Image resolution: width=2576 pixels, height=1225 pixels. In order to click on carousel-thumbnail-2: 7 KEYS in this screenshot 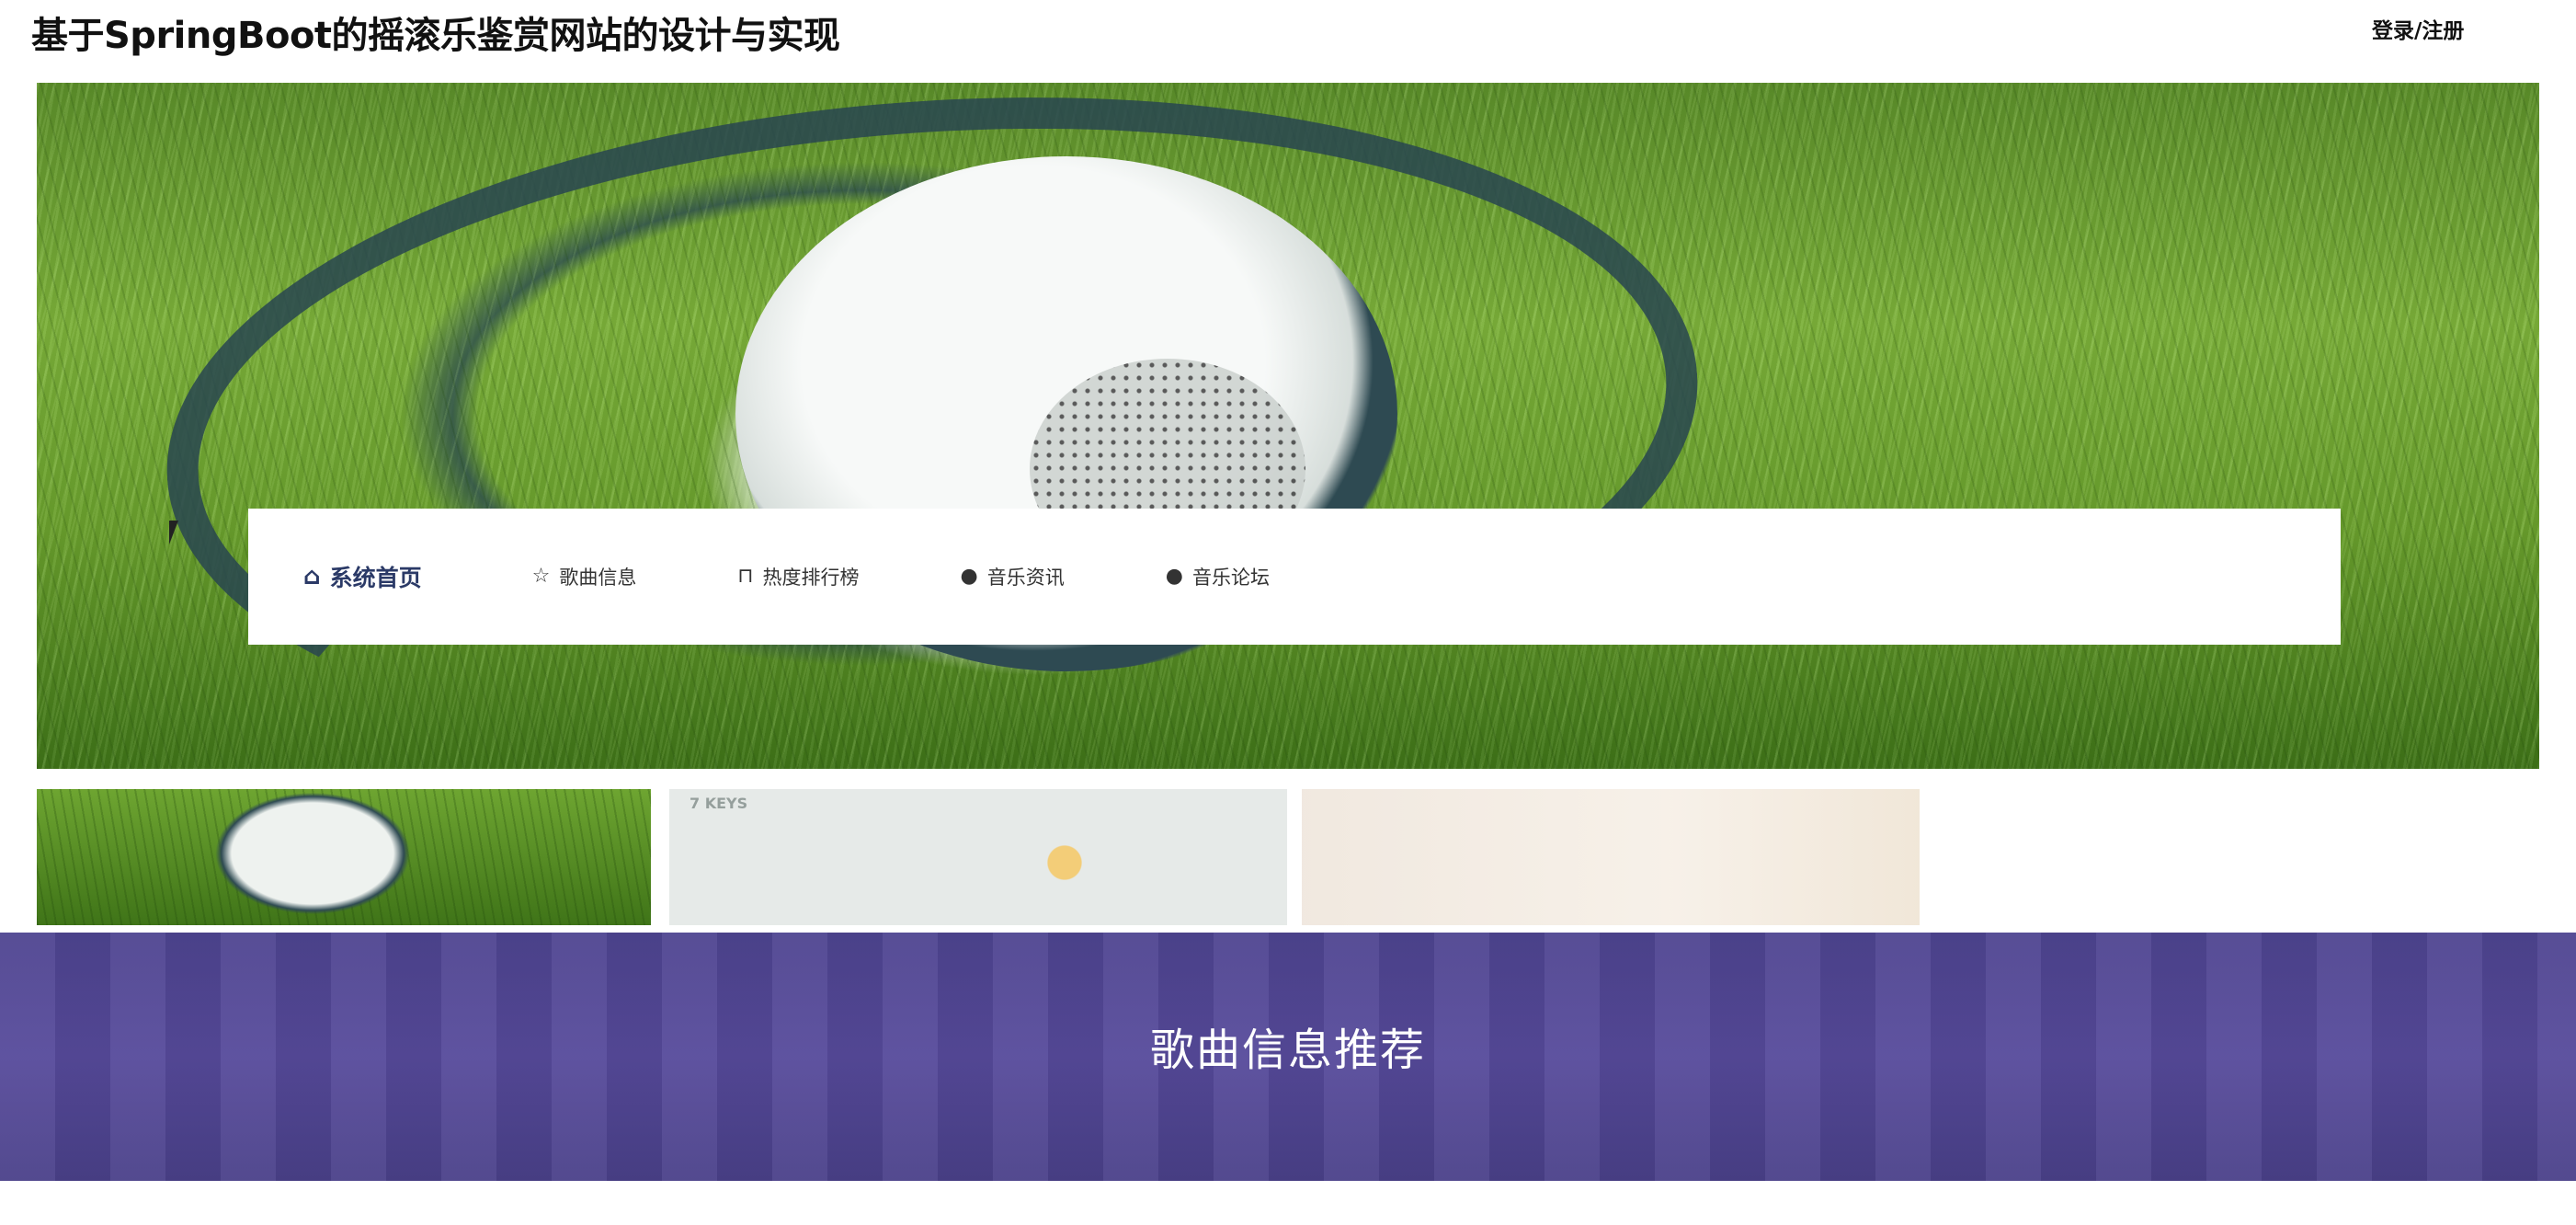, I will do `click(978, 857)`.